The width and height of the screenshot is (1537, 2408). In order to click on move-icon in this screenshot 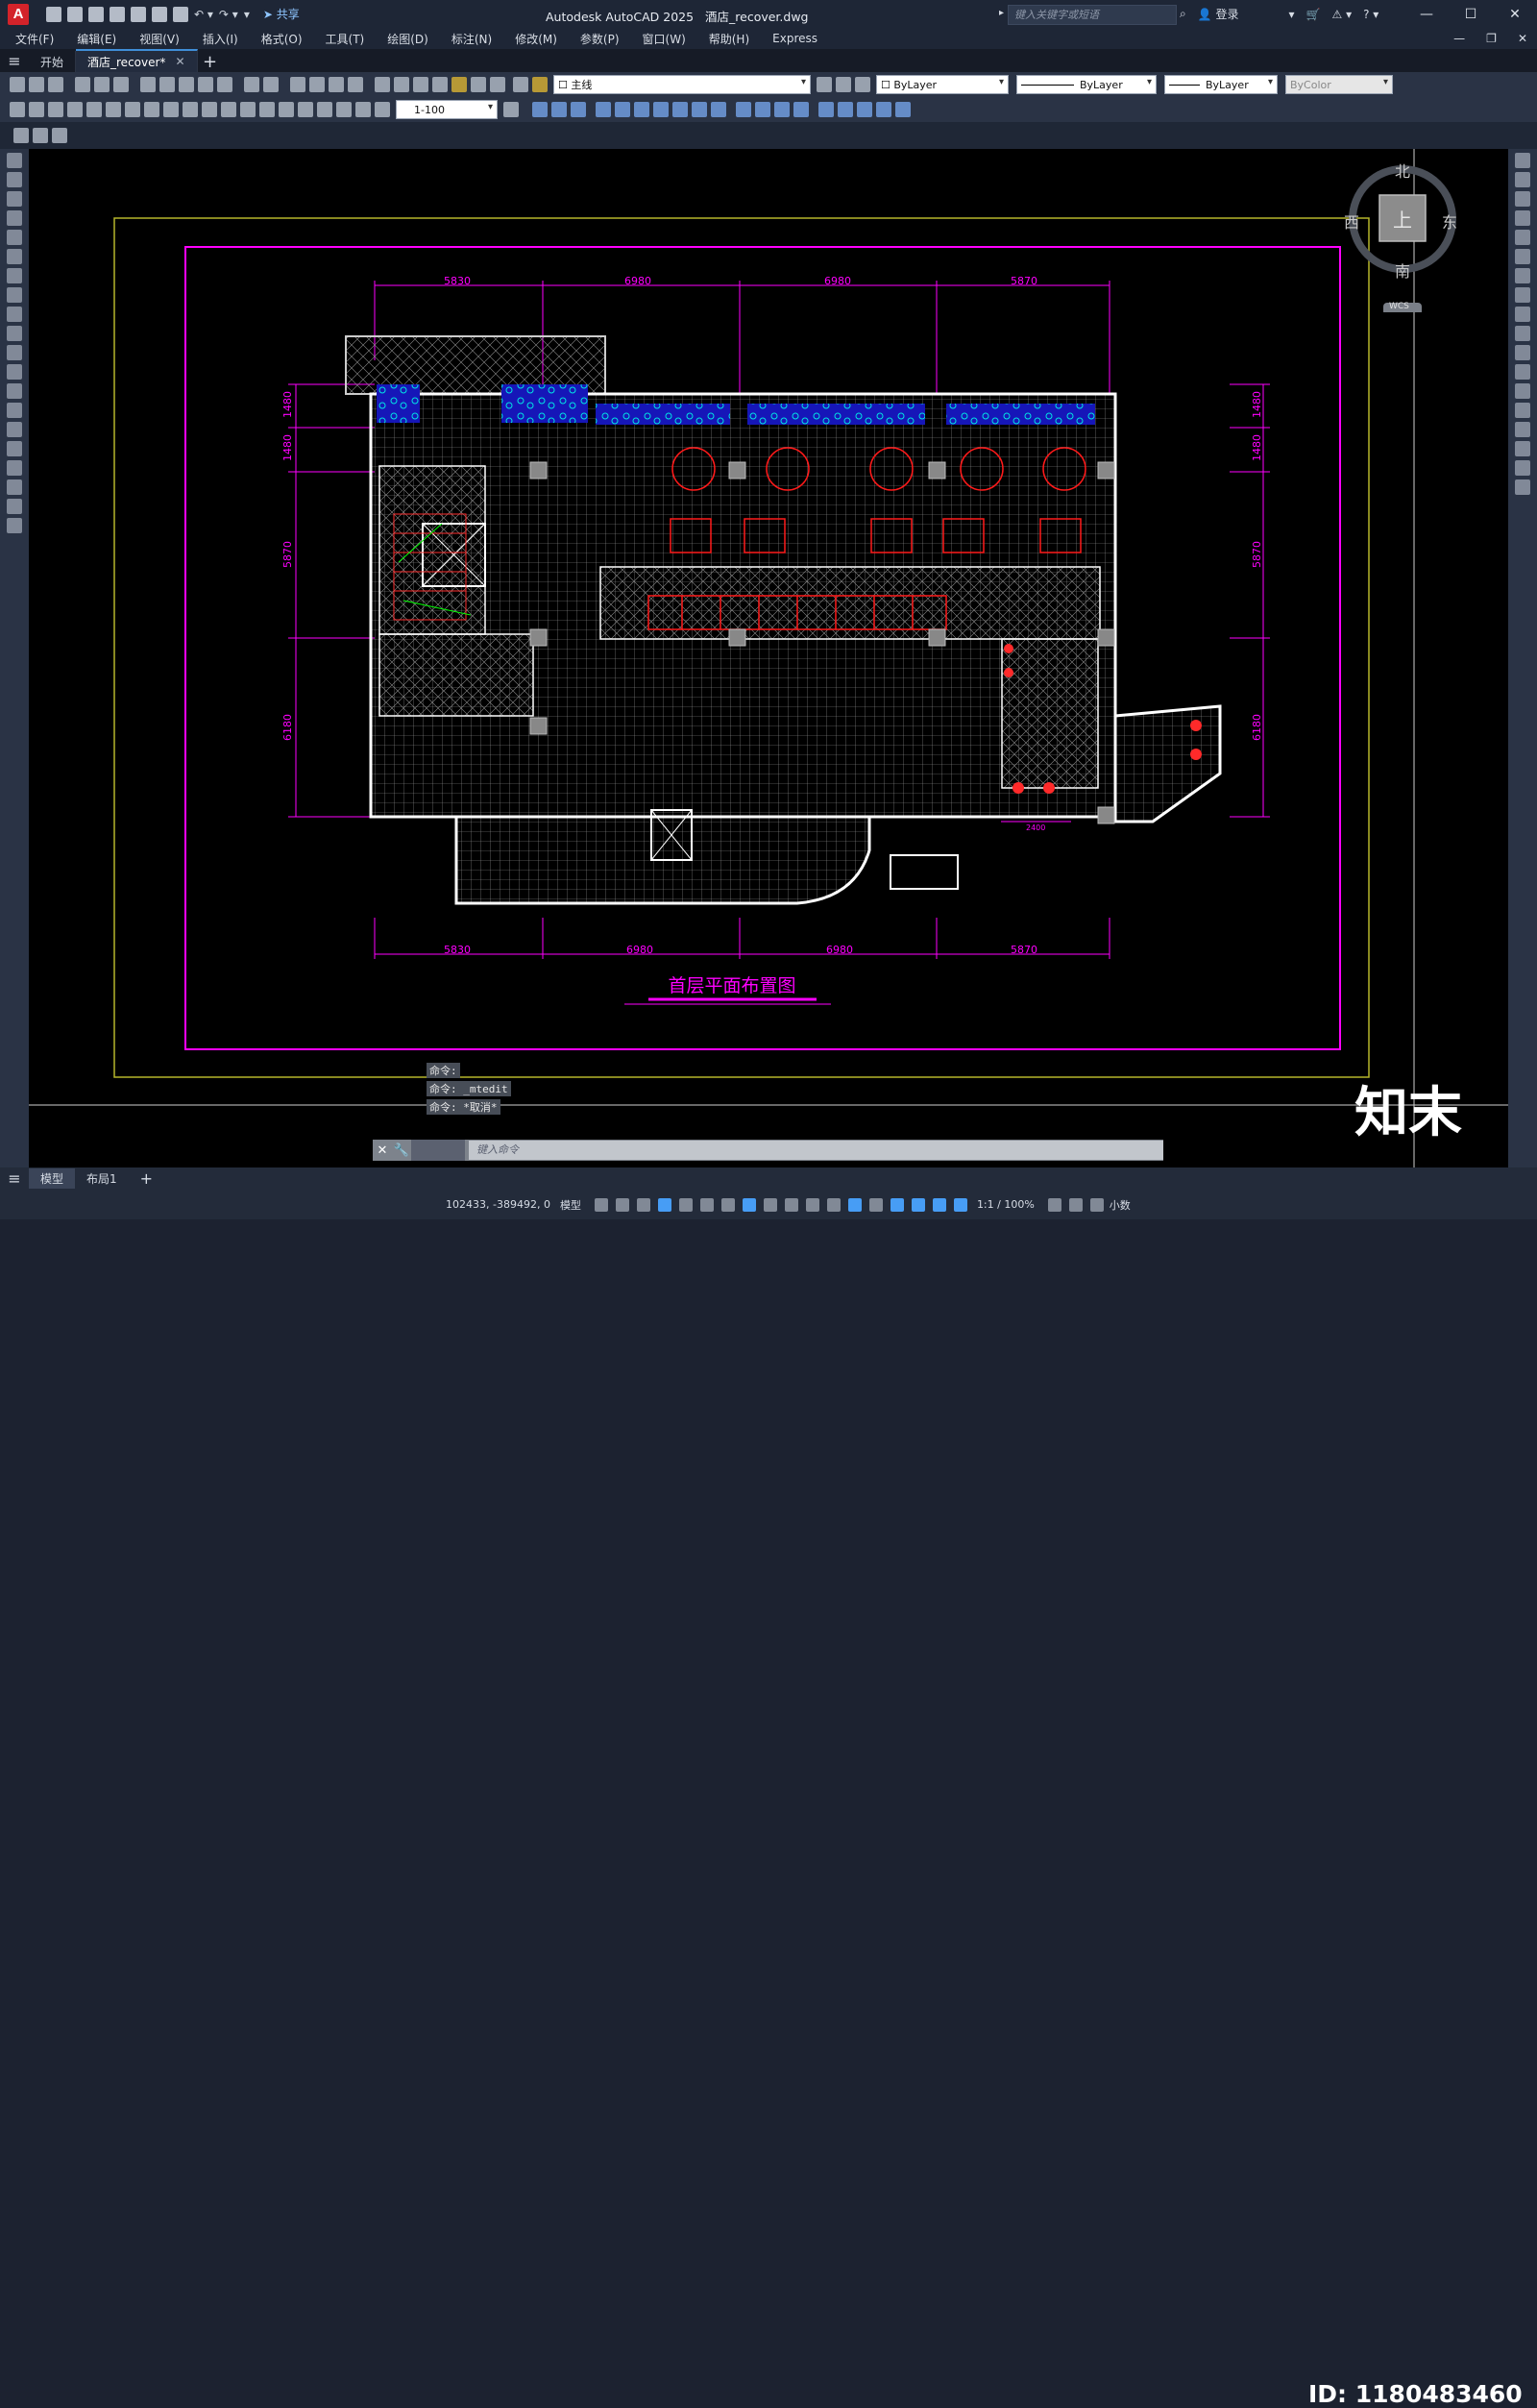, I will do `click(1522, 257)`.